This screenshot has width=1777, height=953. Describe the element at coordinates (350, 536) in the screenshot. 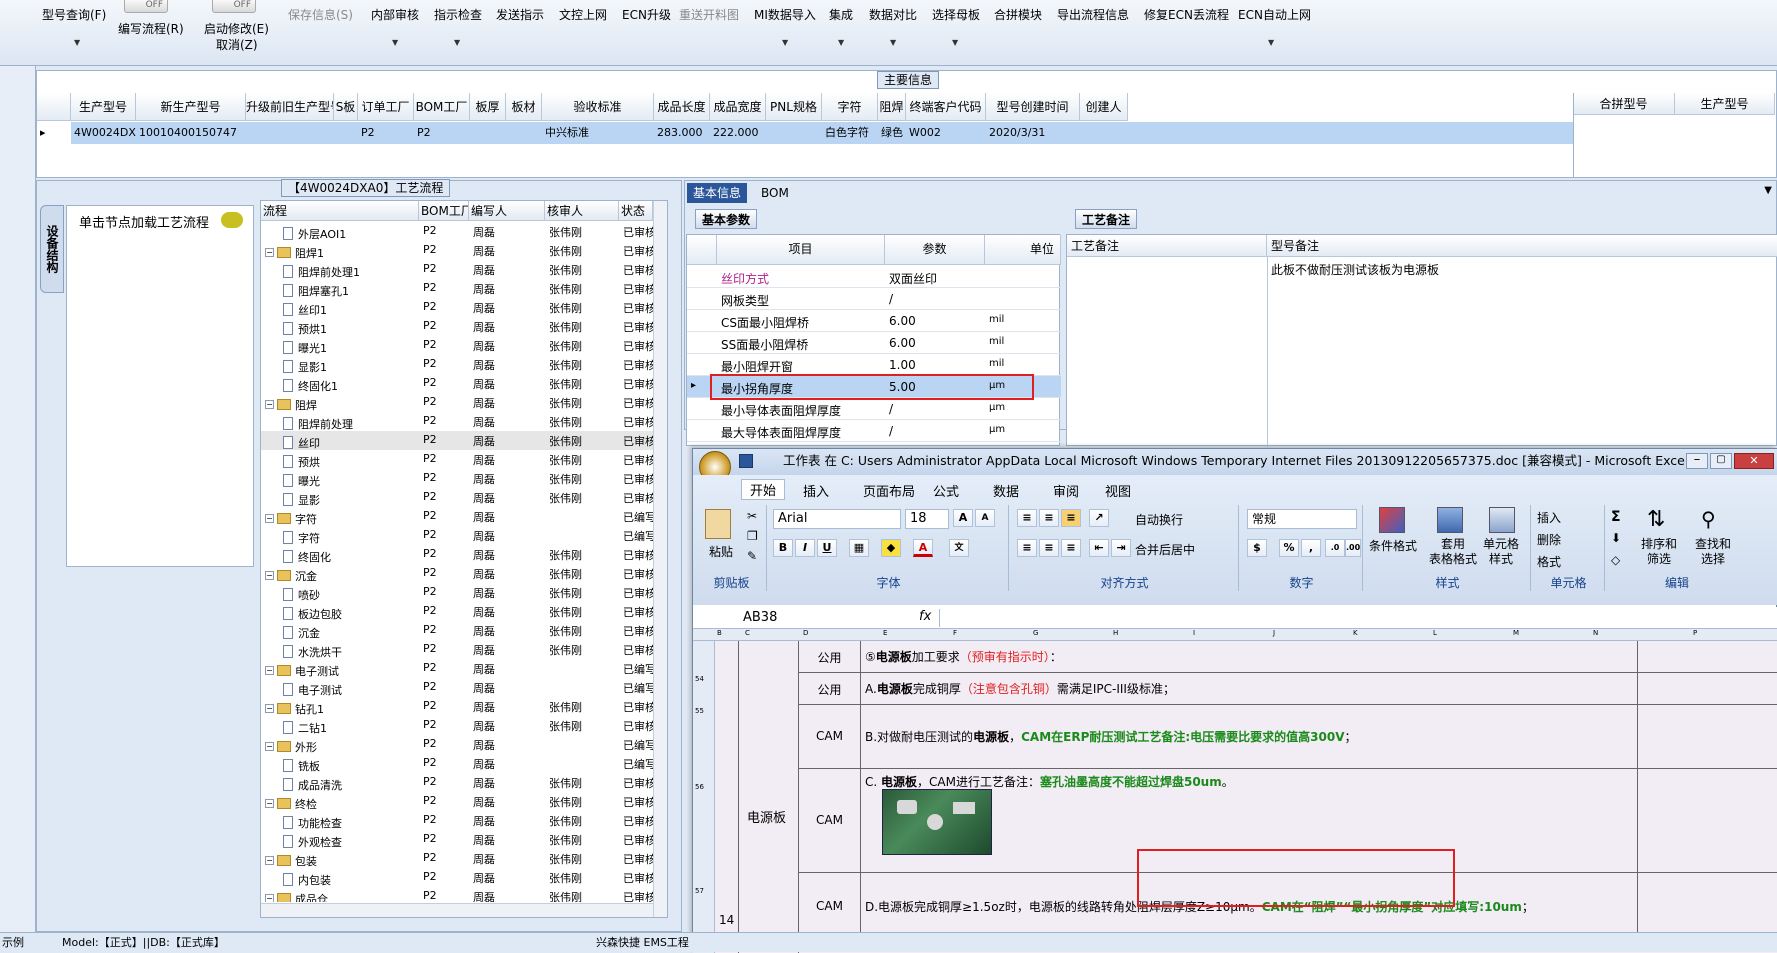

I see `tree-node-name: 字符` at that location.